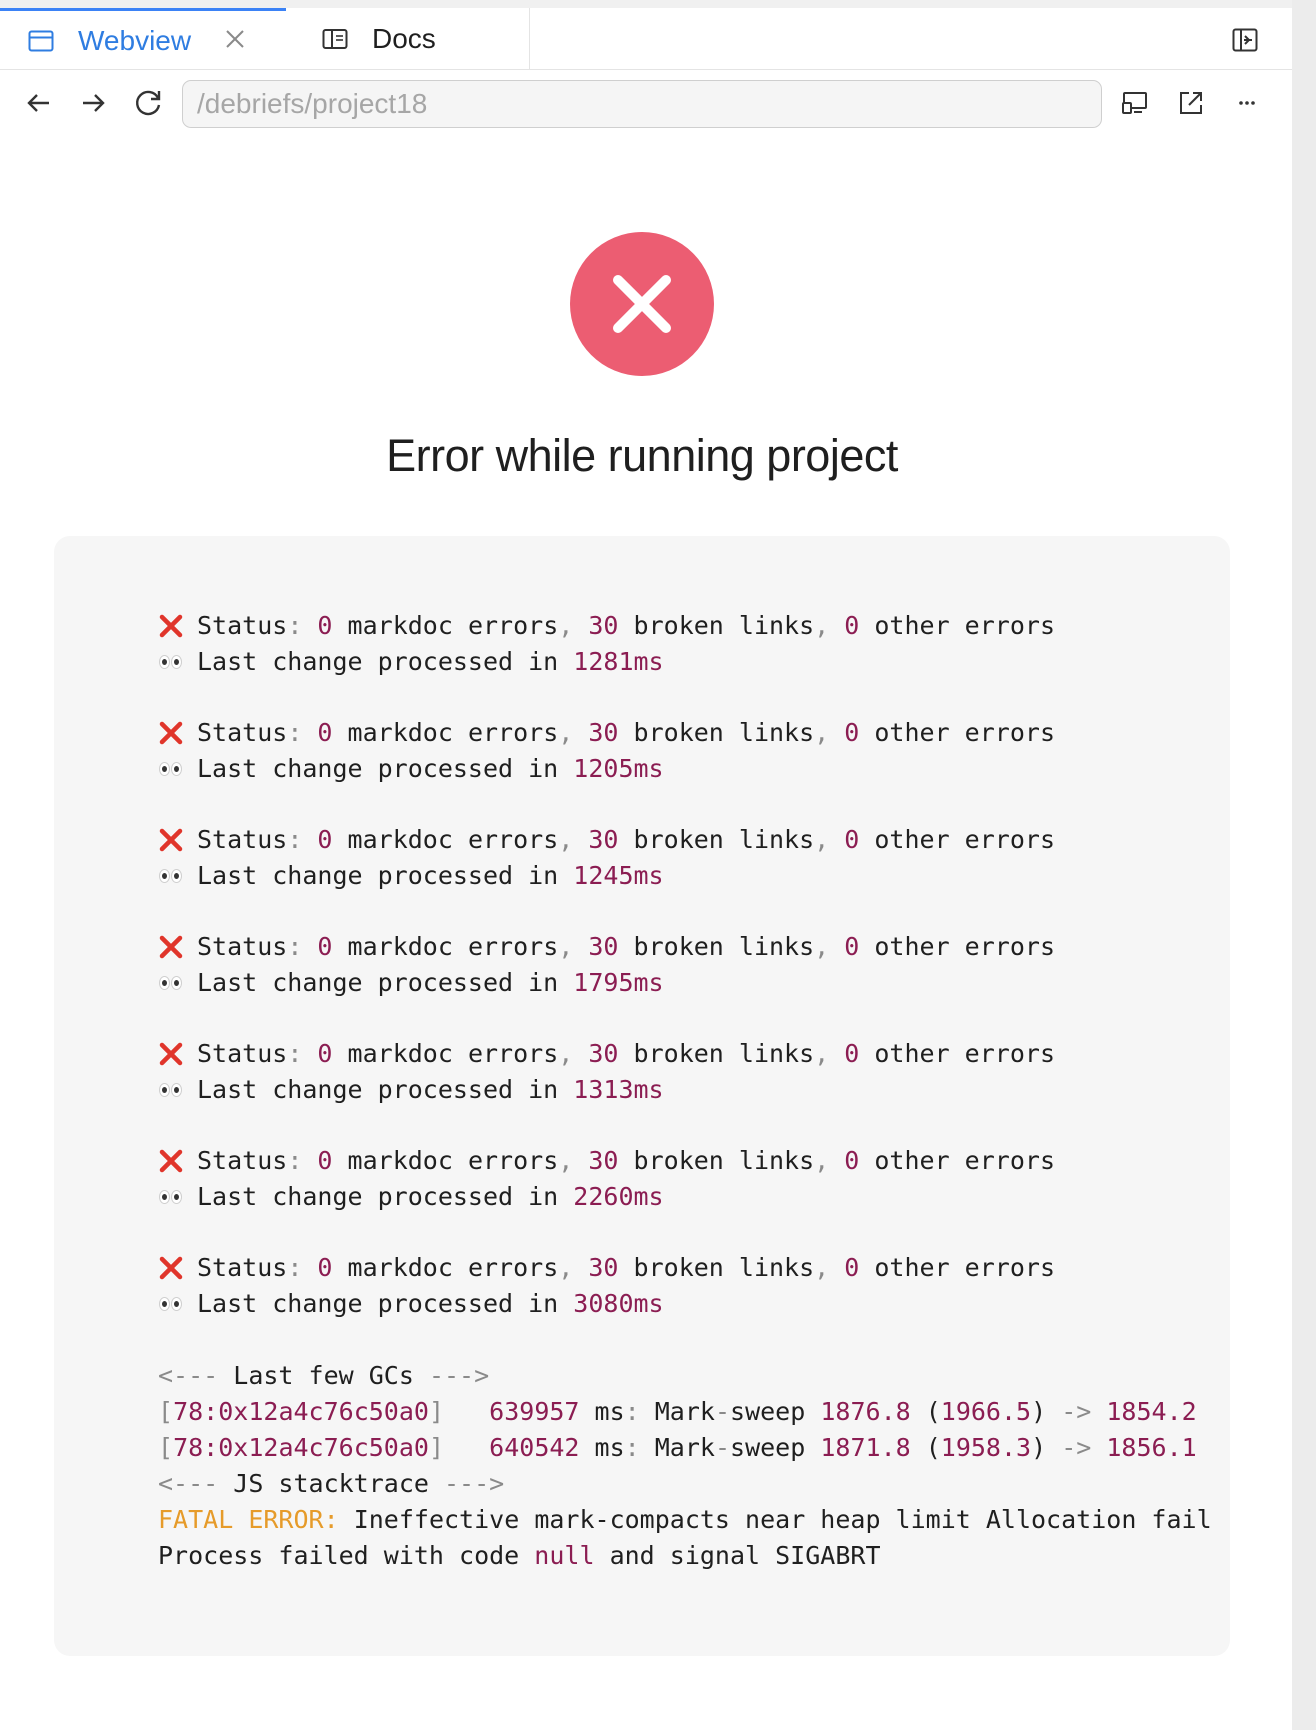  I want to click on gc-address: 0x12a4c76c50a0, so click(323, 1411).